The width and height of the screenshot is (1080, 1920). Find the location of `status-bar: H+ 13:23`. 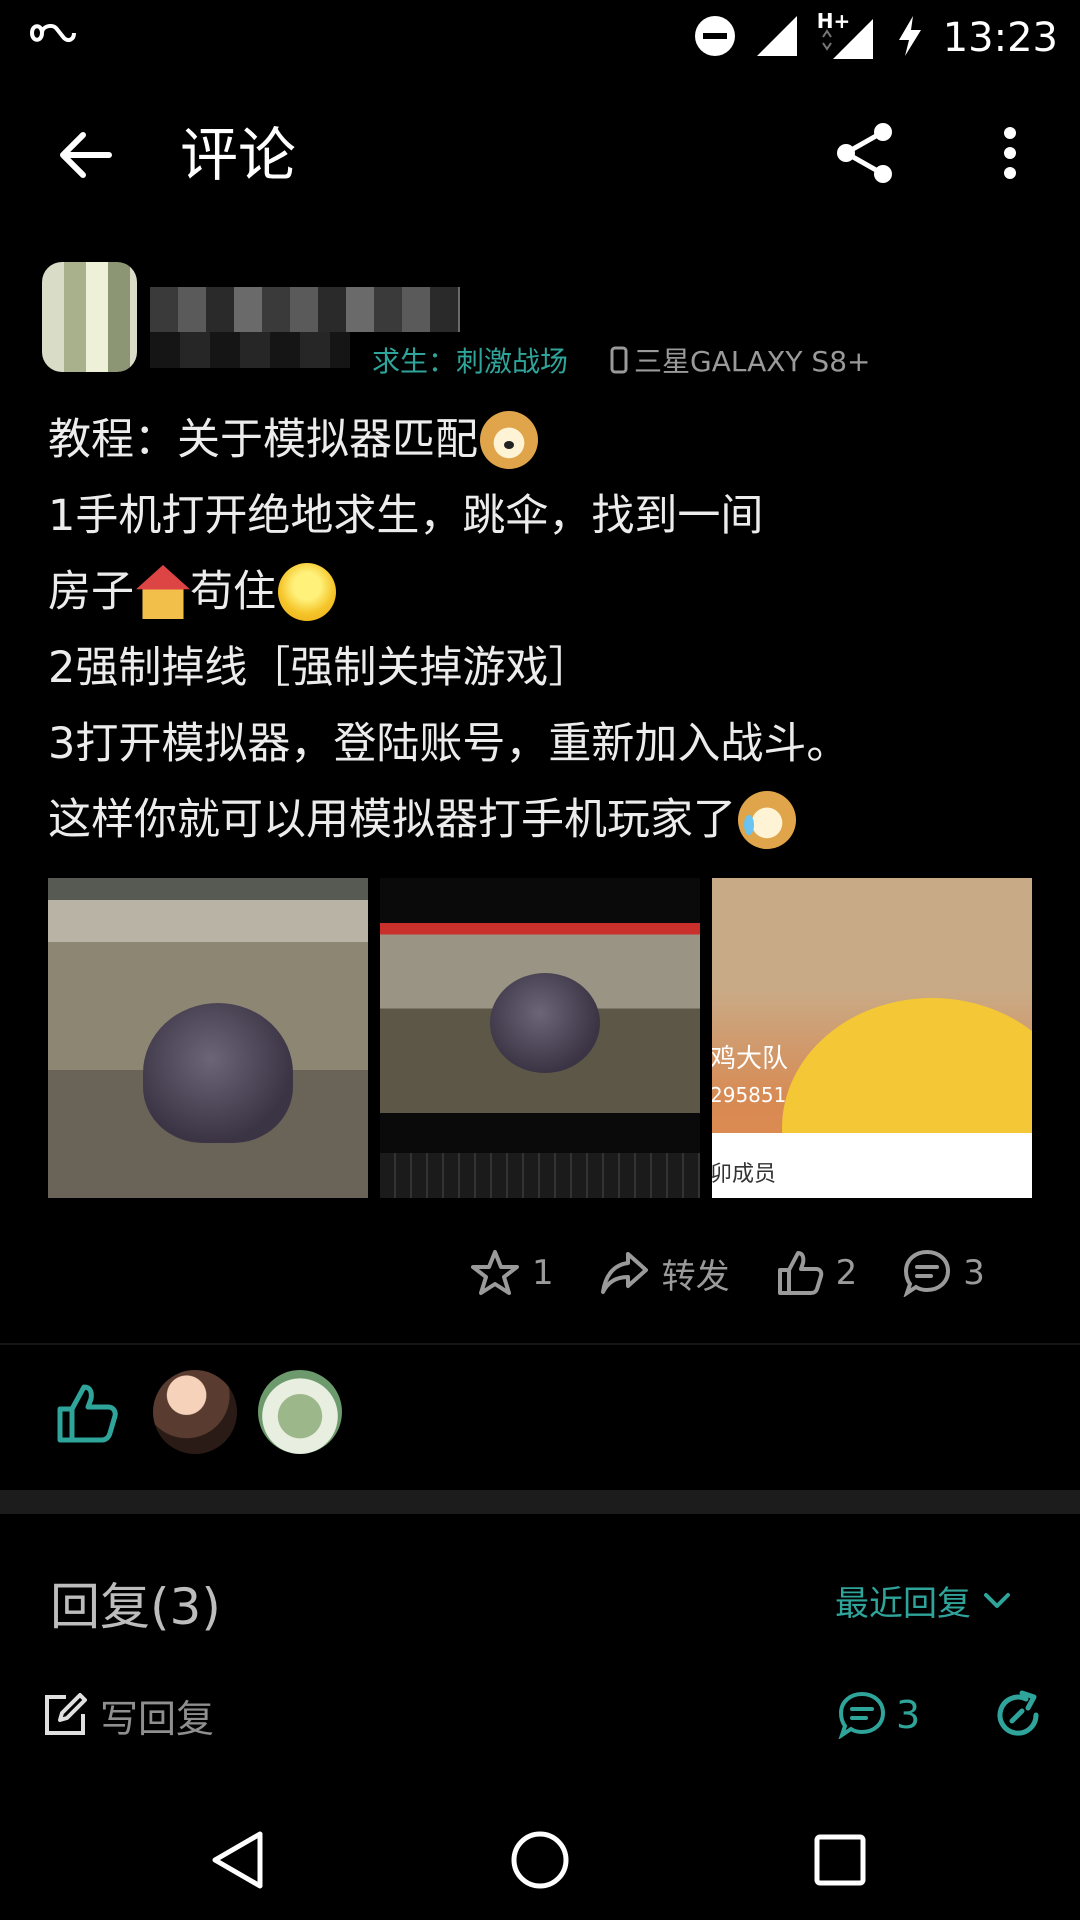

status-bar: H+ 13:23 is located at coordinates (540, 37).